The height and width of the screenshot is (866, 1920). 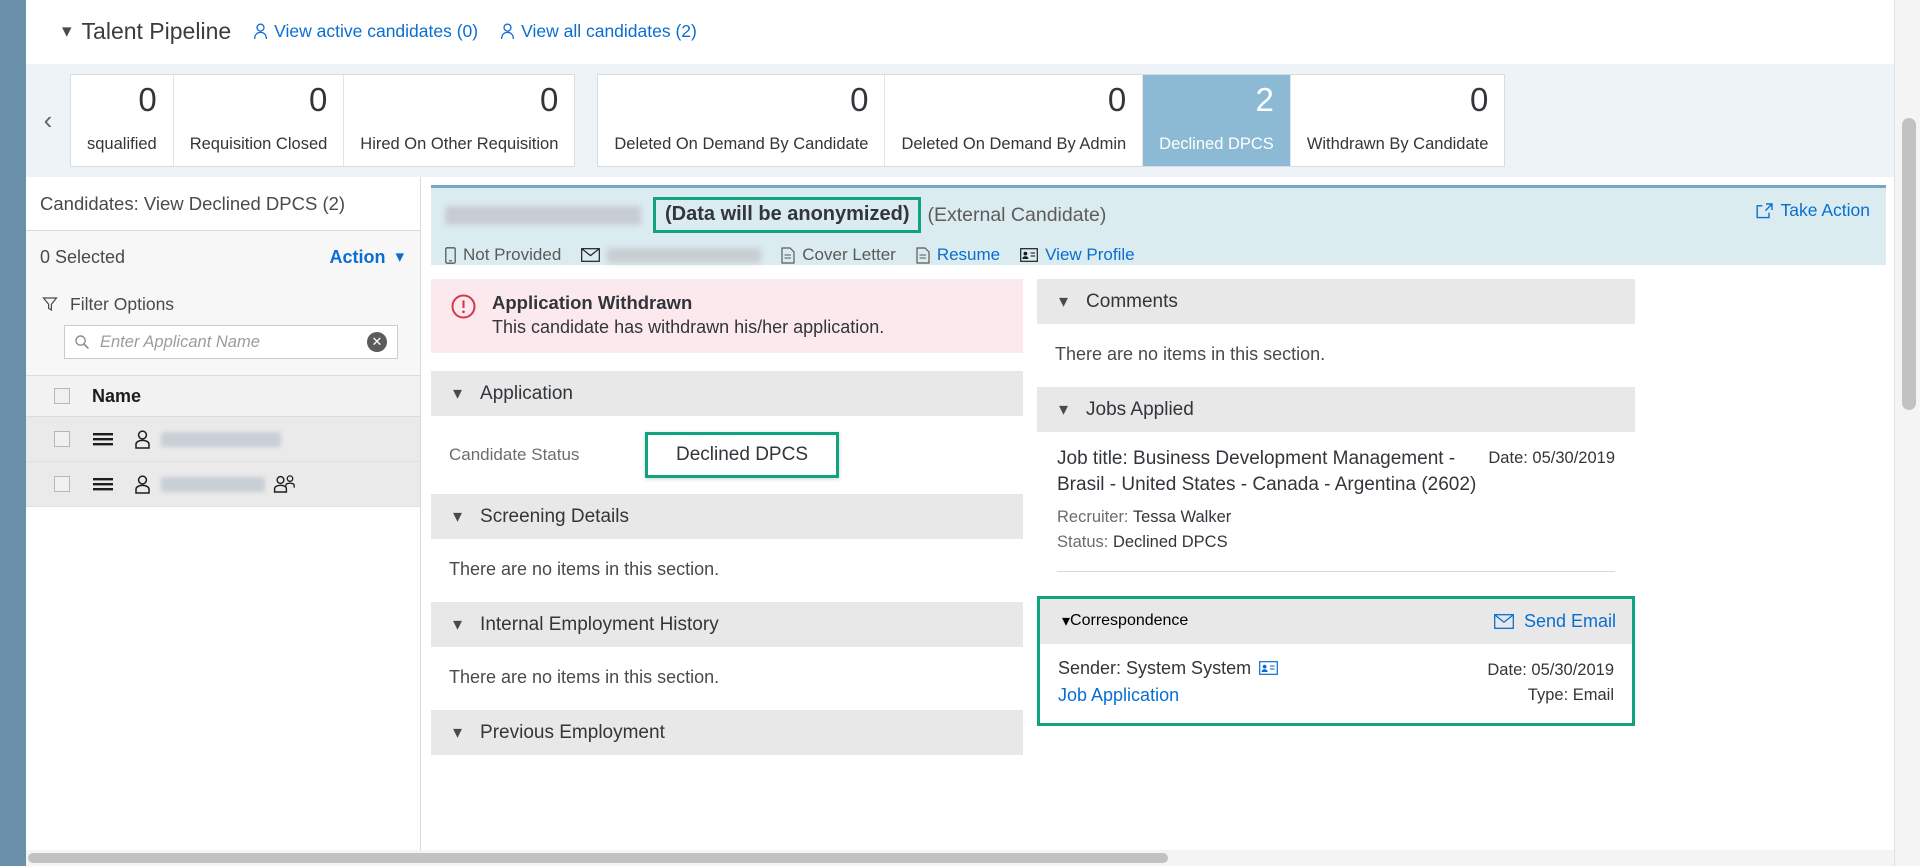 I want to click on horizontal-scrollbar, so click(x=960, y=858).